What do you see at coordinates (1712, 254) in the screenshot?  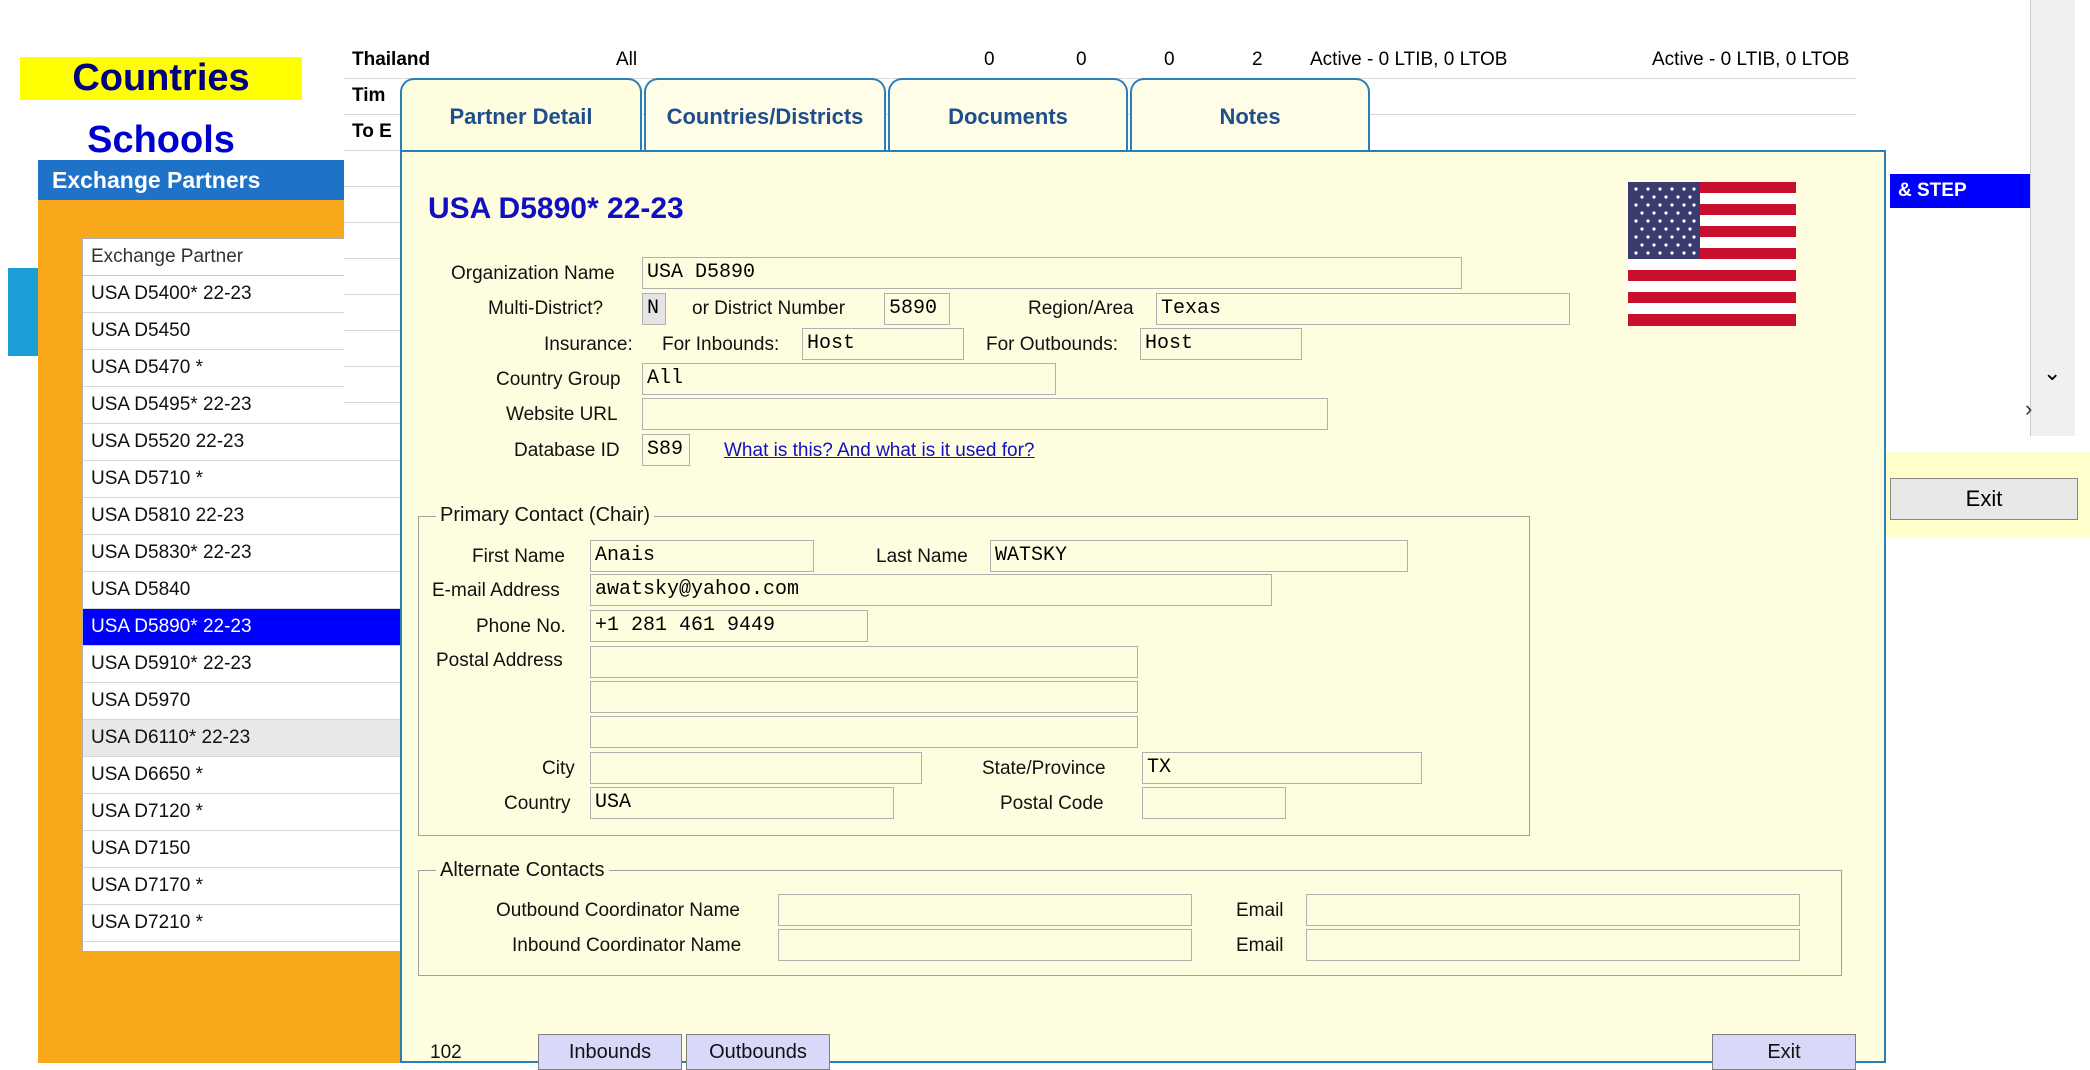 I see `us-flag-icon` at bounding box center [1712, 254].